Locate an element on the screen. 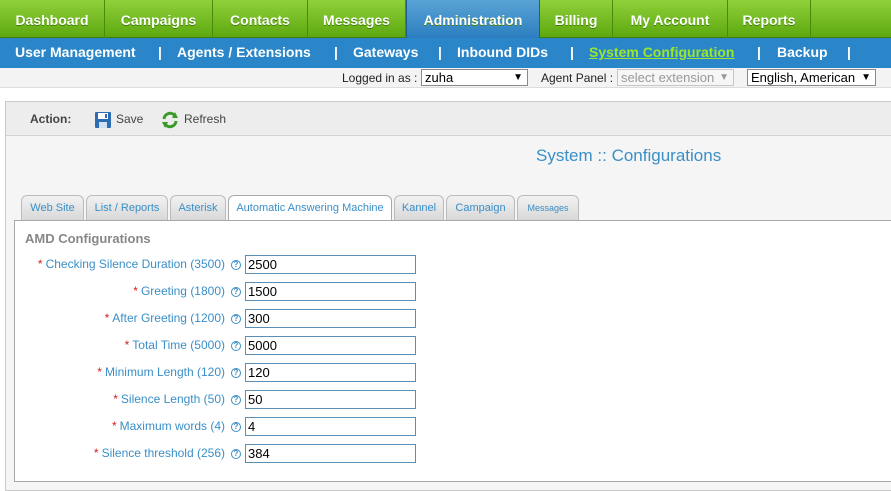 The height and width of the screenshot is (491, 891). field-row: * Total Time (5000) ? is located at coordinates (225, 346).